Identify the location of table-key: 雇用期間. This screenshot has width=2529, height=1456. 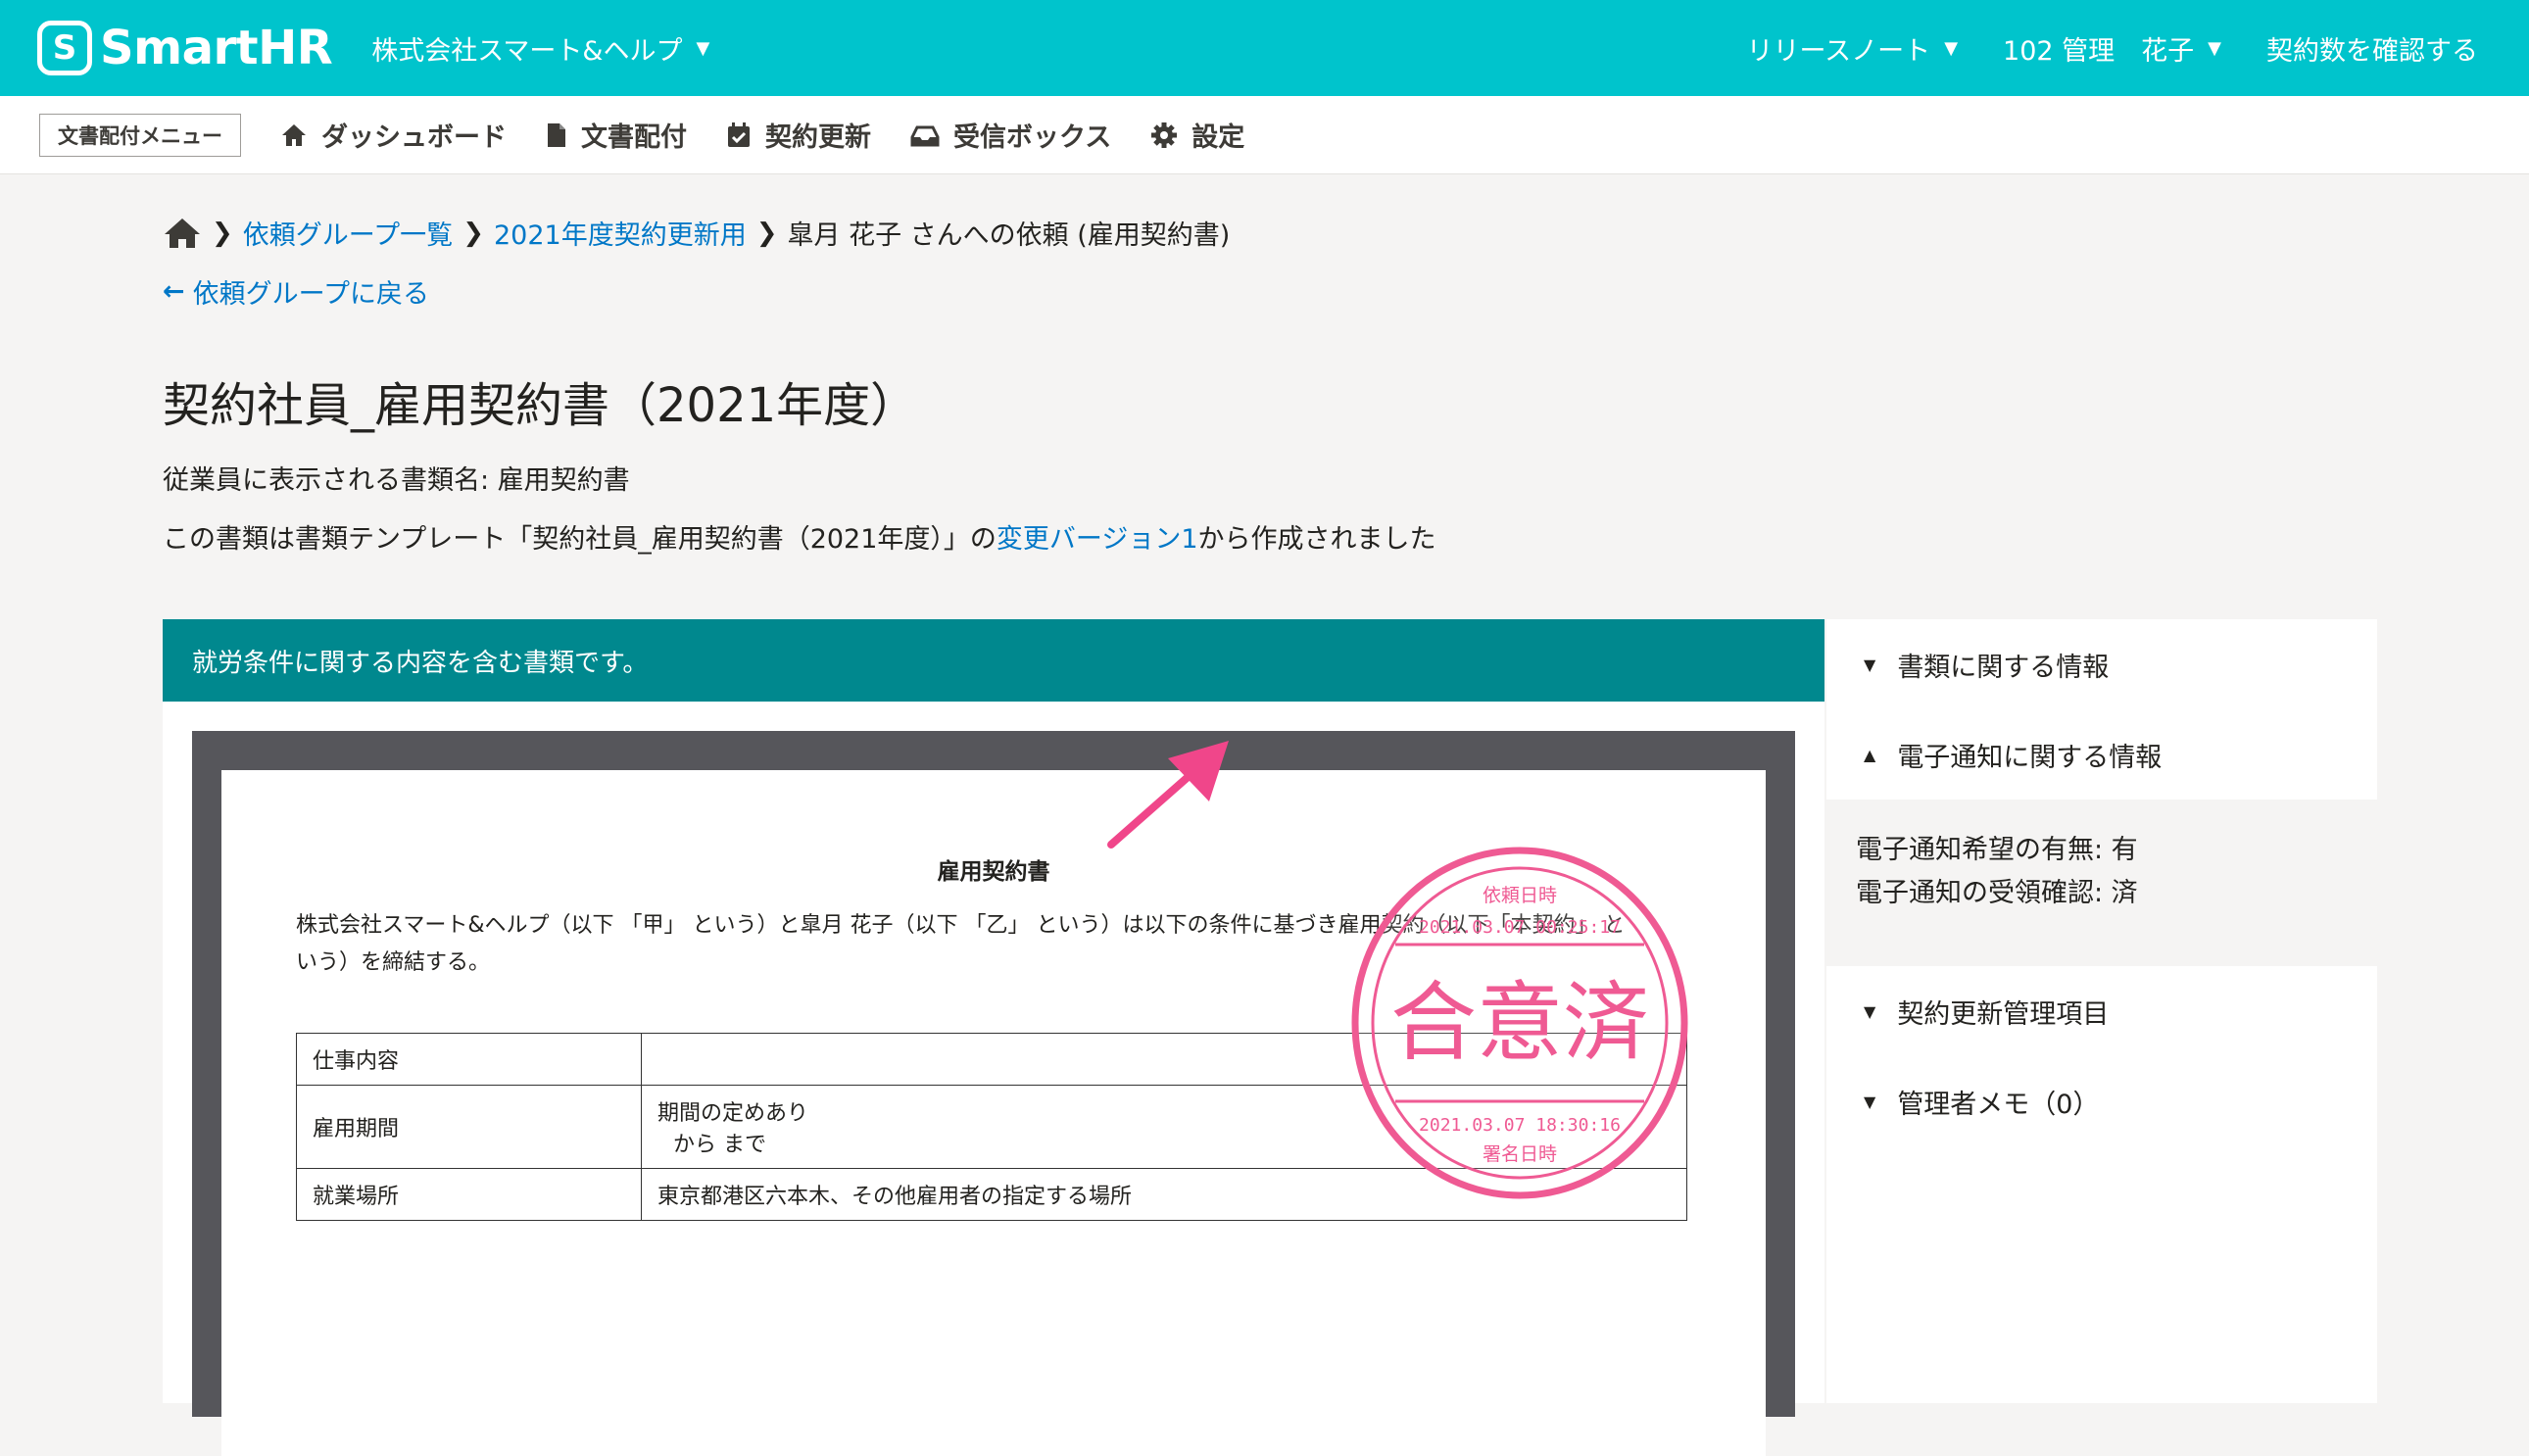
(469, 1127).